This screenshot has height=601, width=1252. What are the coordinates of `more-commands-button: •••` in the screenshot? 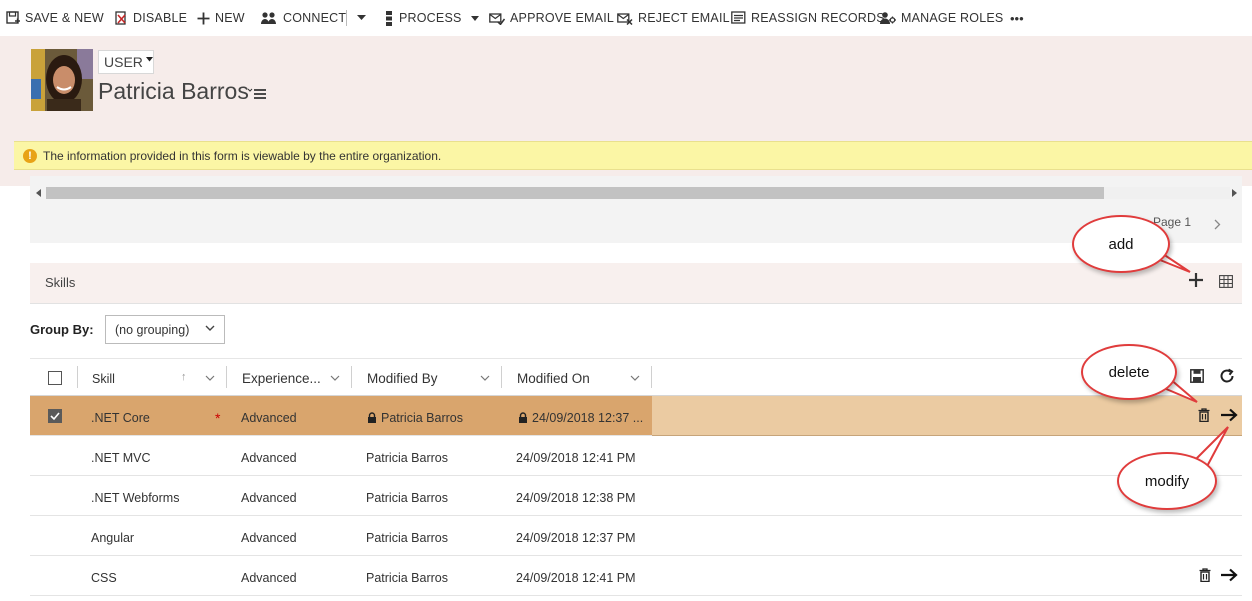 It's located at (1017, 18).